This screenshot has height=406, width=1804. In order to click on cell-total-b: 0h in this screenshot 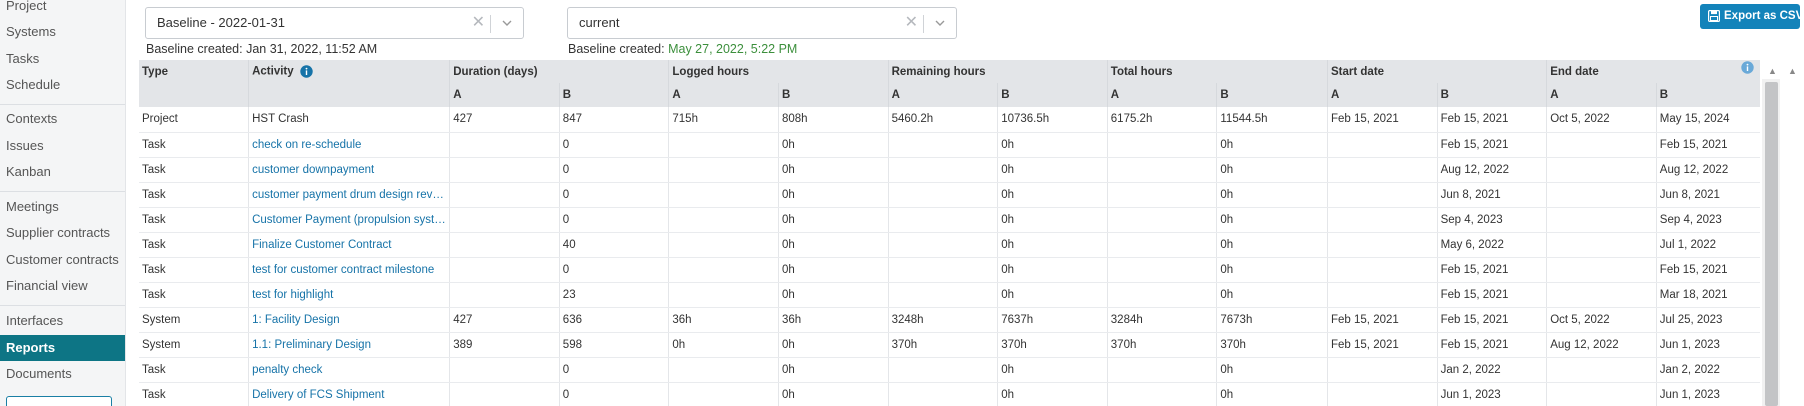, I will do `click(1272, 195)`.